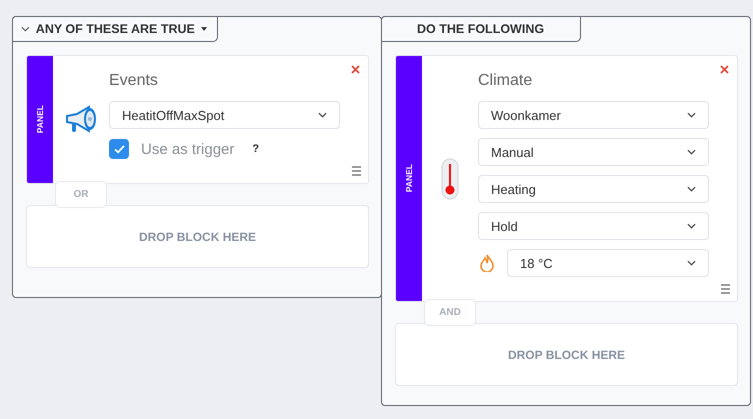 The image size is (753, 419). Describe the element at coordinates (593, 152) in the screenshot. I see `dropdown: Manual` at that location.